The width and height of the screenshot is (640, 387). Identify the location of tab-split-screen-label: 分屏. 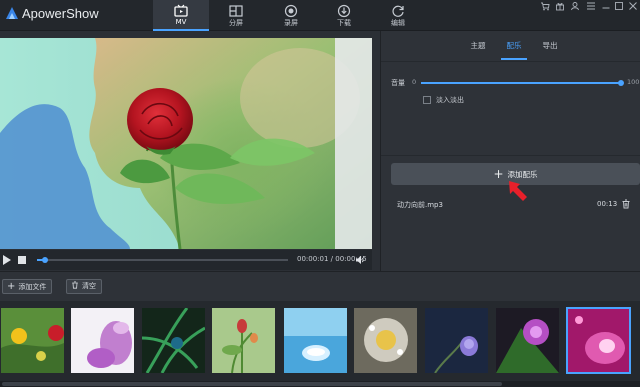
(236, 23).